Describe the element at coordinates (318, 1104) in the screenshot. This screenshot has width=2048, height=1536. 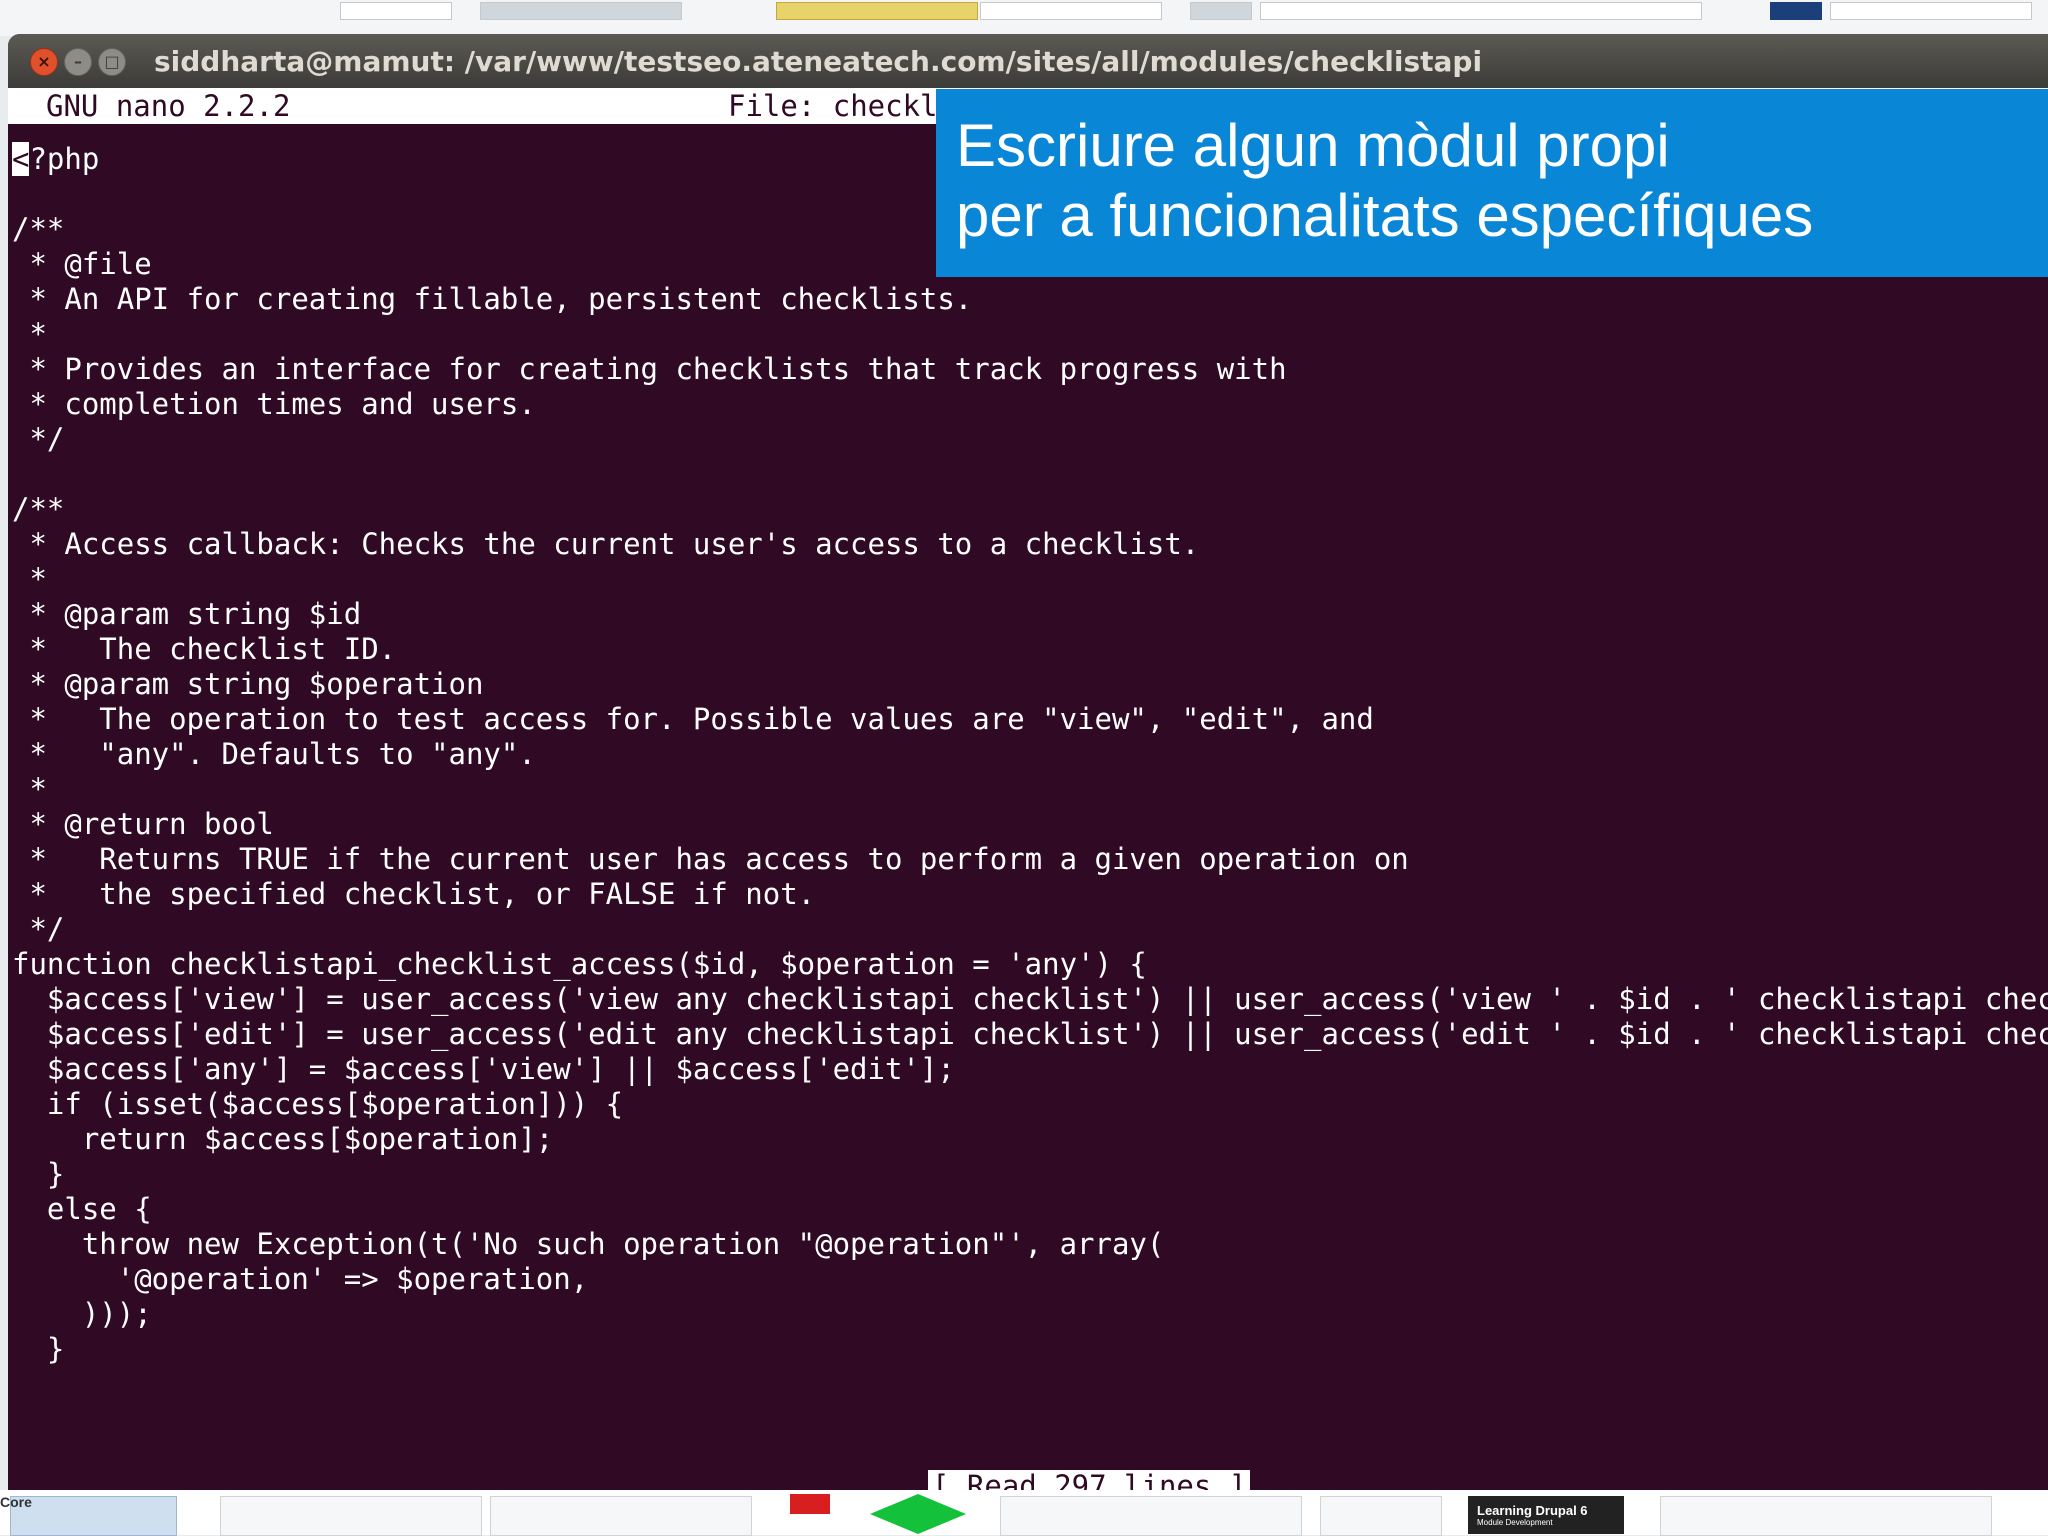
I see `code-line: if (isset($access[$operation])) {` at that location.